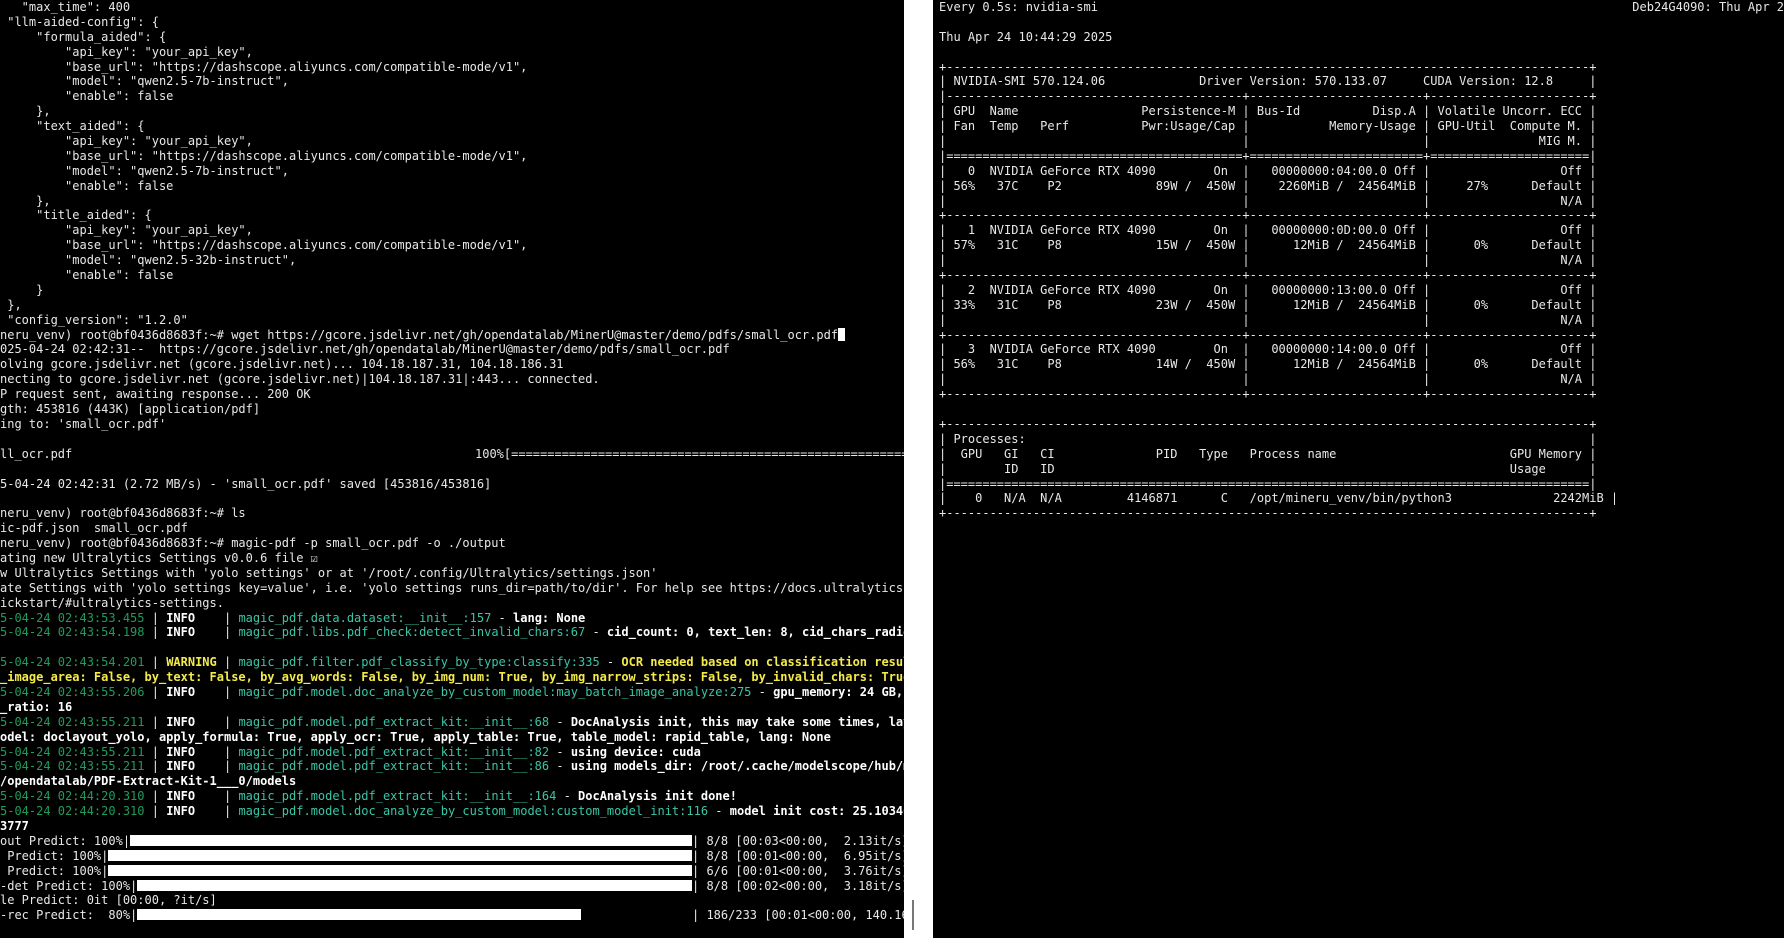 The width and height of the screenshot is (1784, 938). I want to click on divider-handle, so click(913, 915).